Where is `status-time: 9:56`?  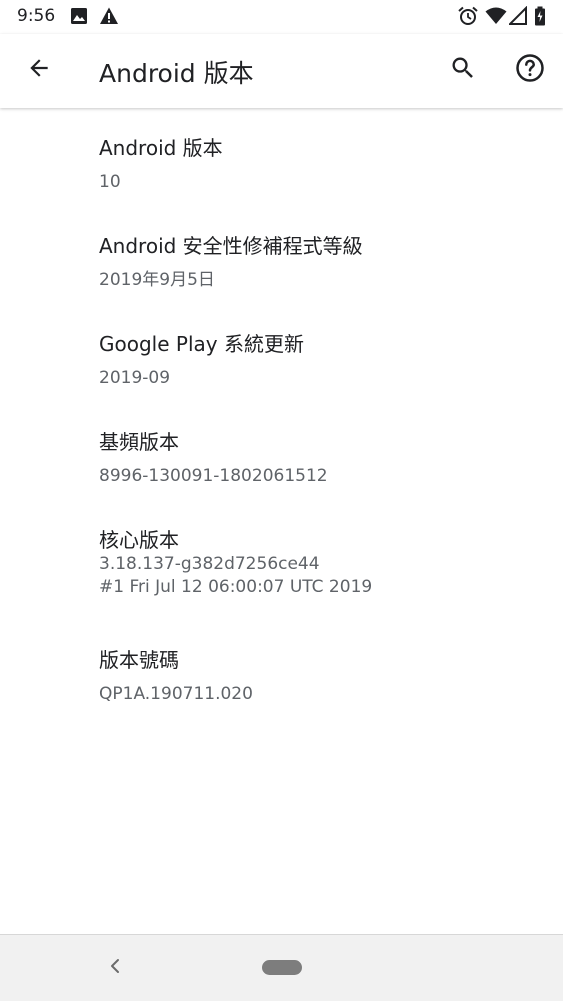
status-time: 9:56 is located at coordinates (36, 16).